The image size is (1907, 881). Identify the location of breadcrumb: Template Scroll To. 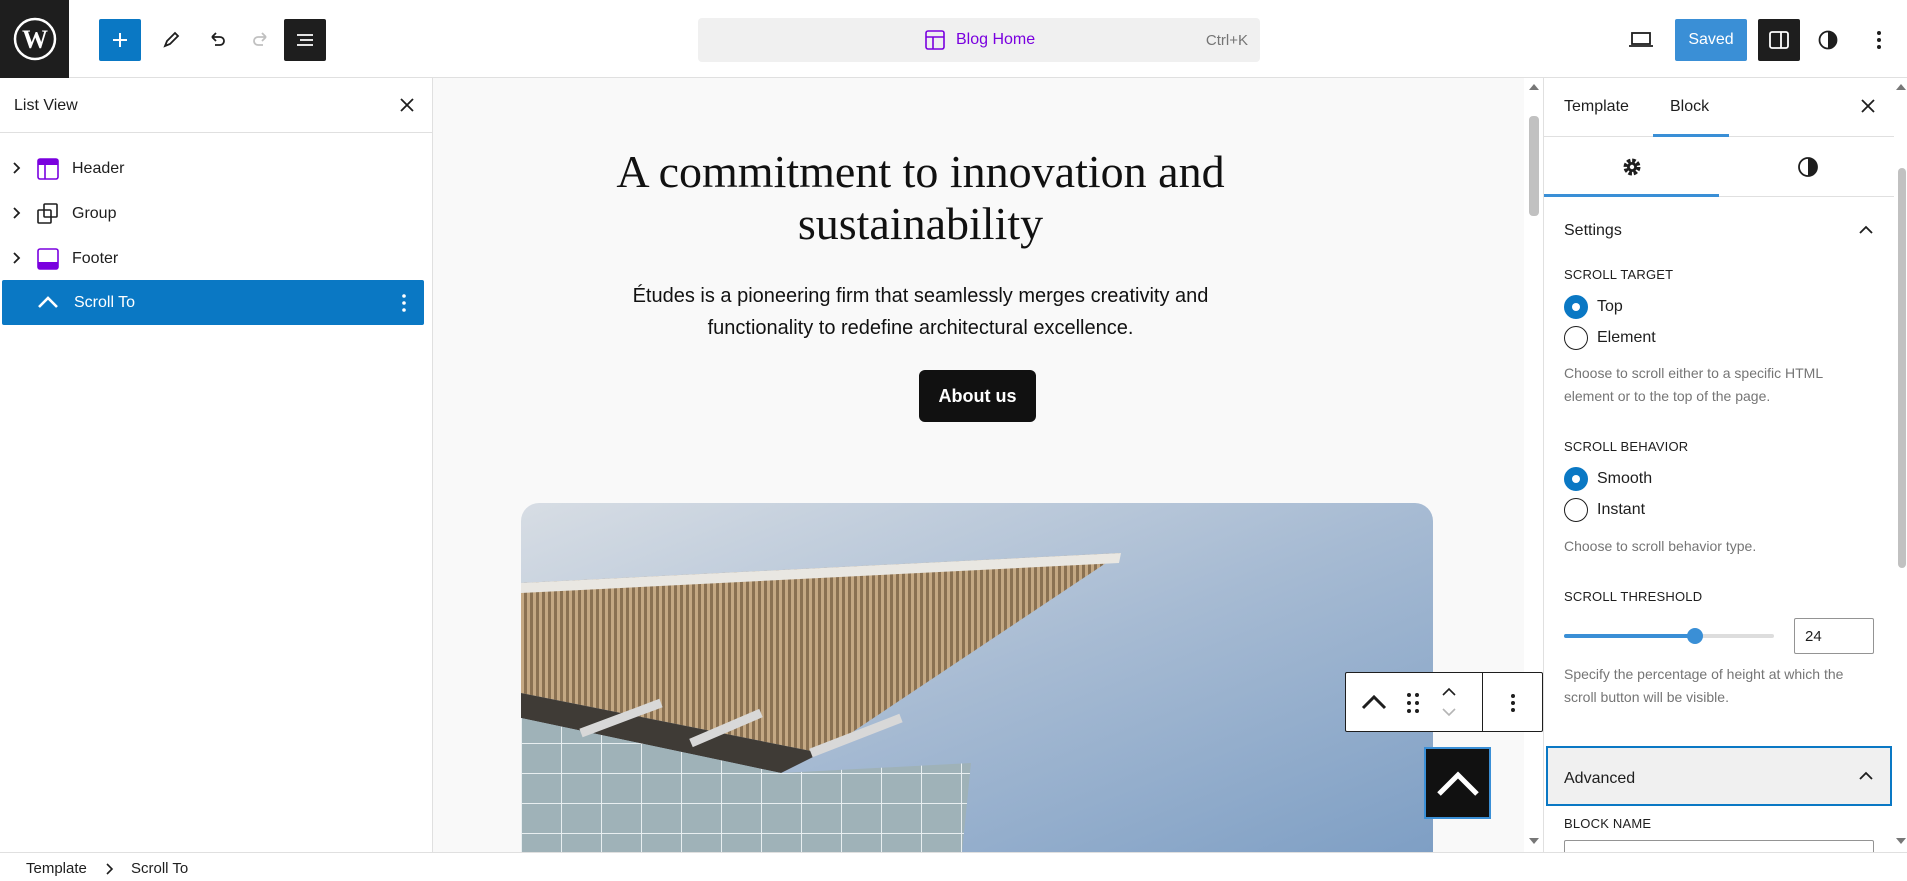
(953, 866).